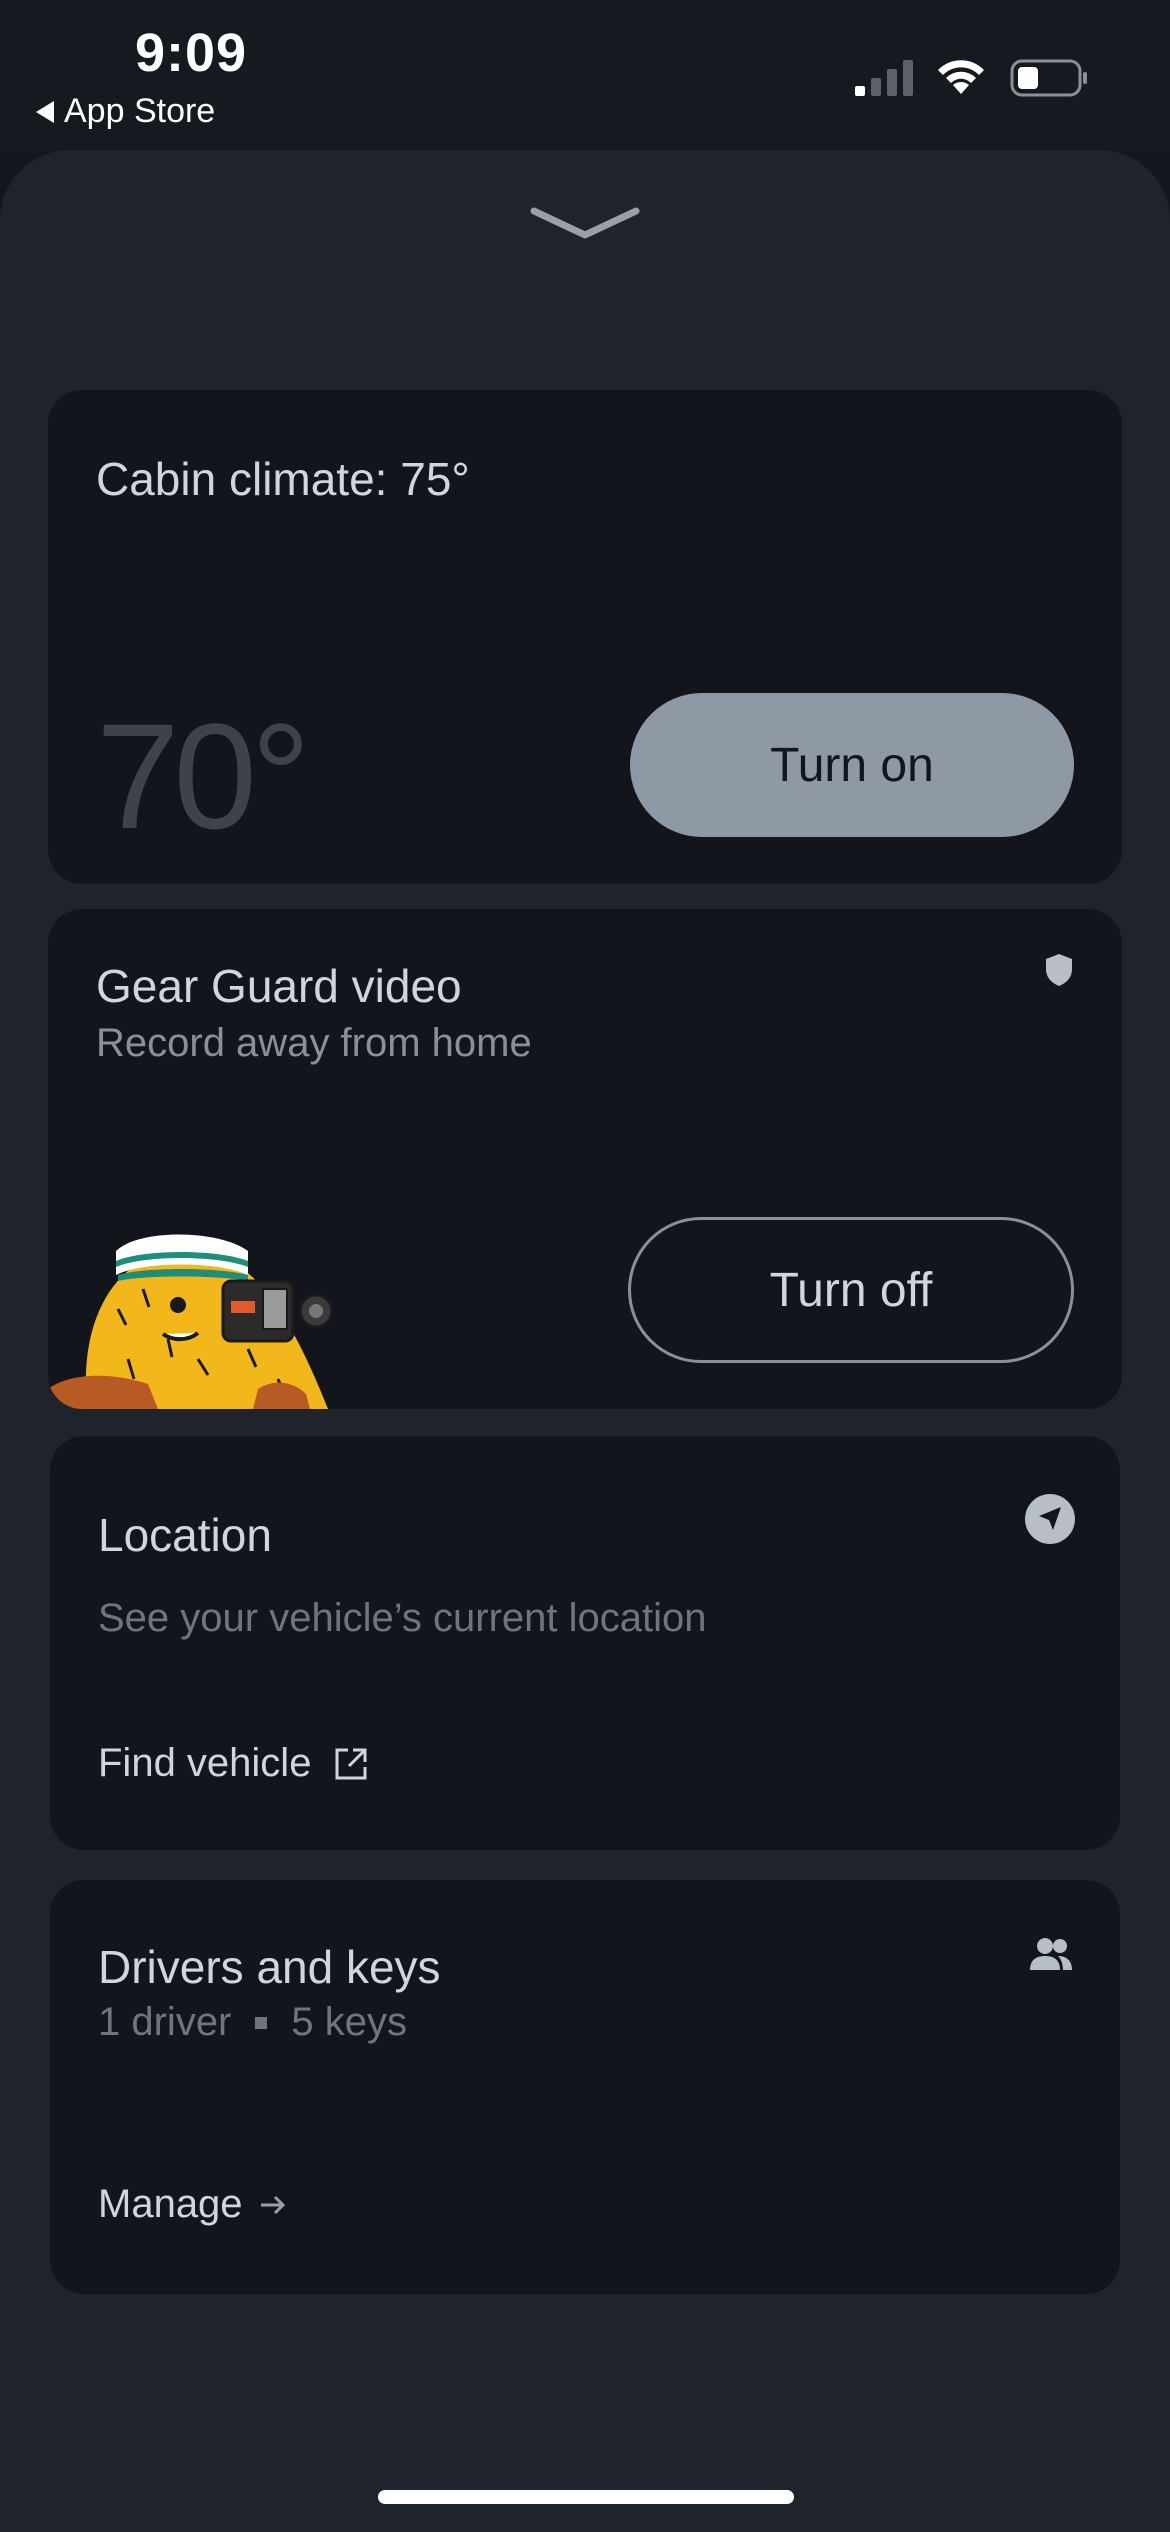 Image resolution: width=1170 pixels, height=2532 pixels. Describe the element at coordinates (884, 78) in the screenshot. I see `signal-icon` at that location.